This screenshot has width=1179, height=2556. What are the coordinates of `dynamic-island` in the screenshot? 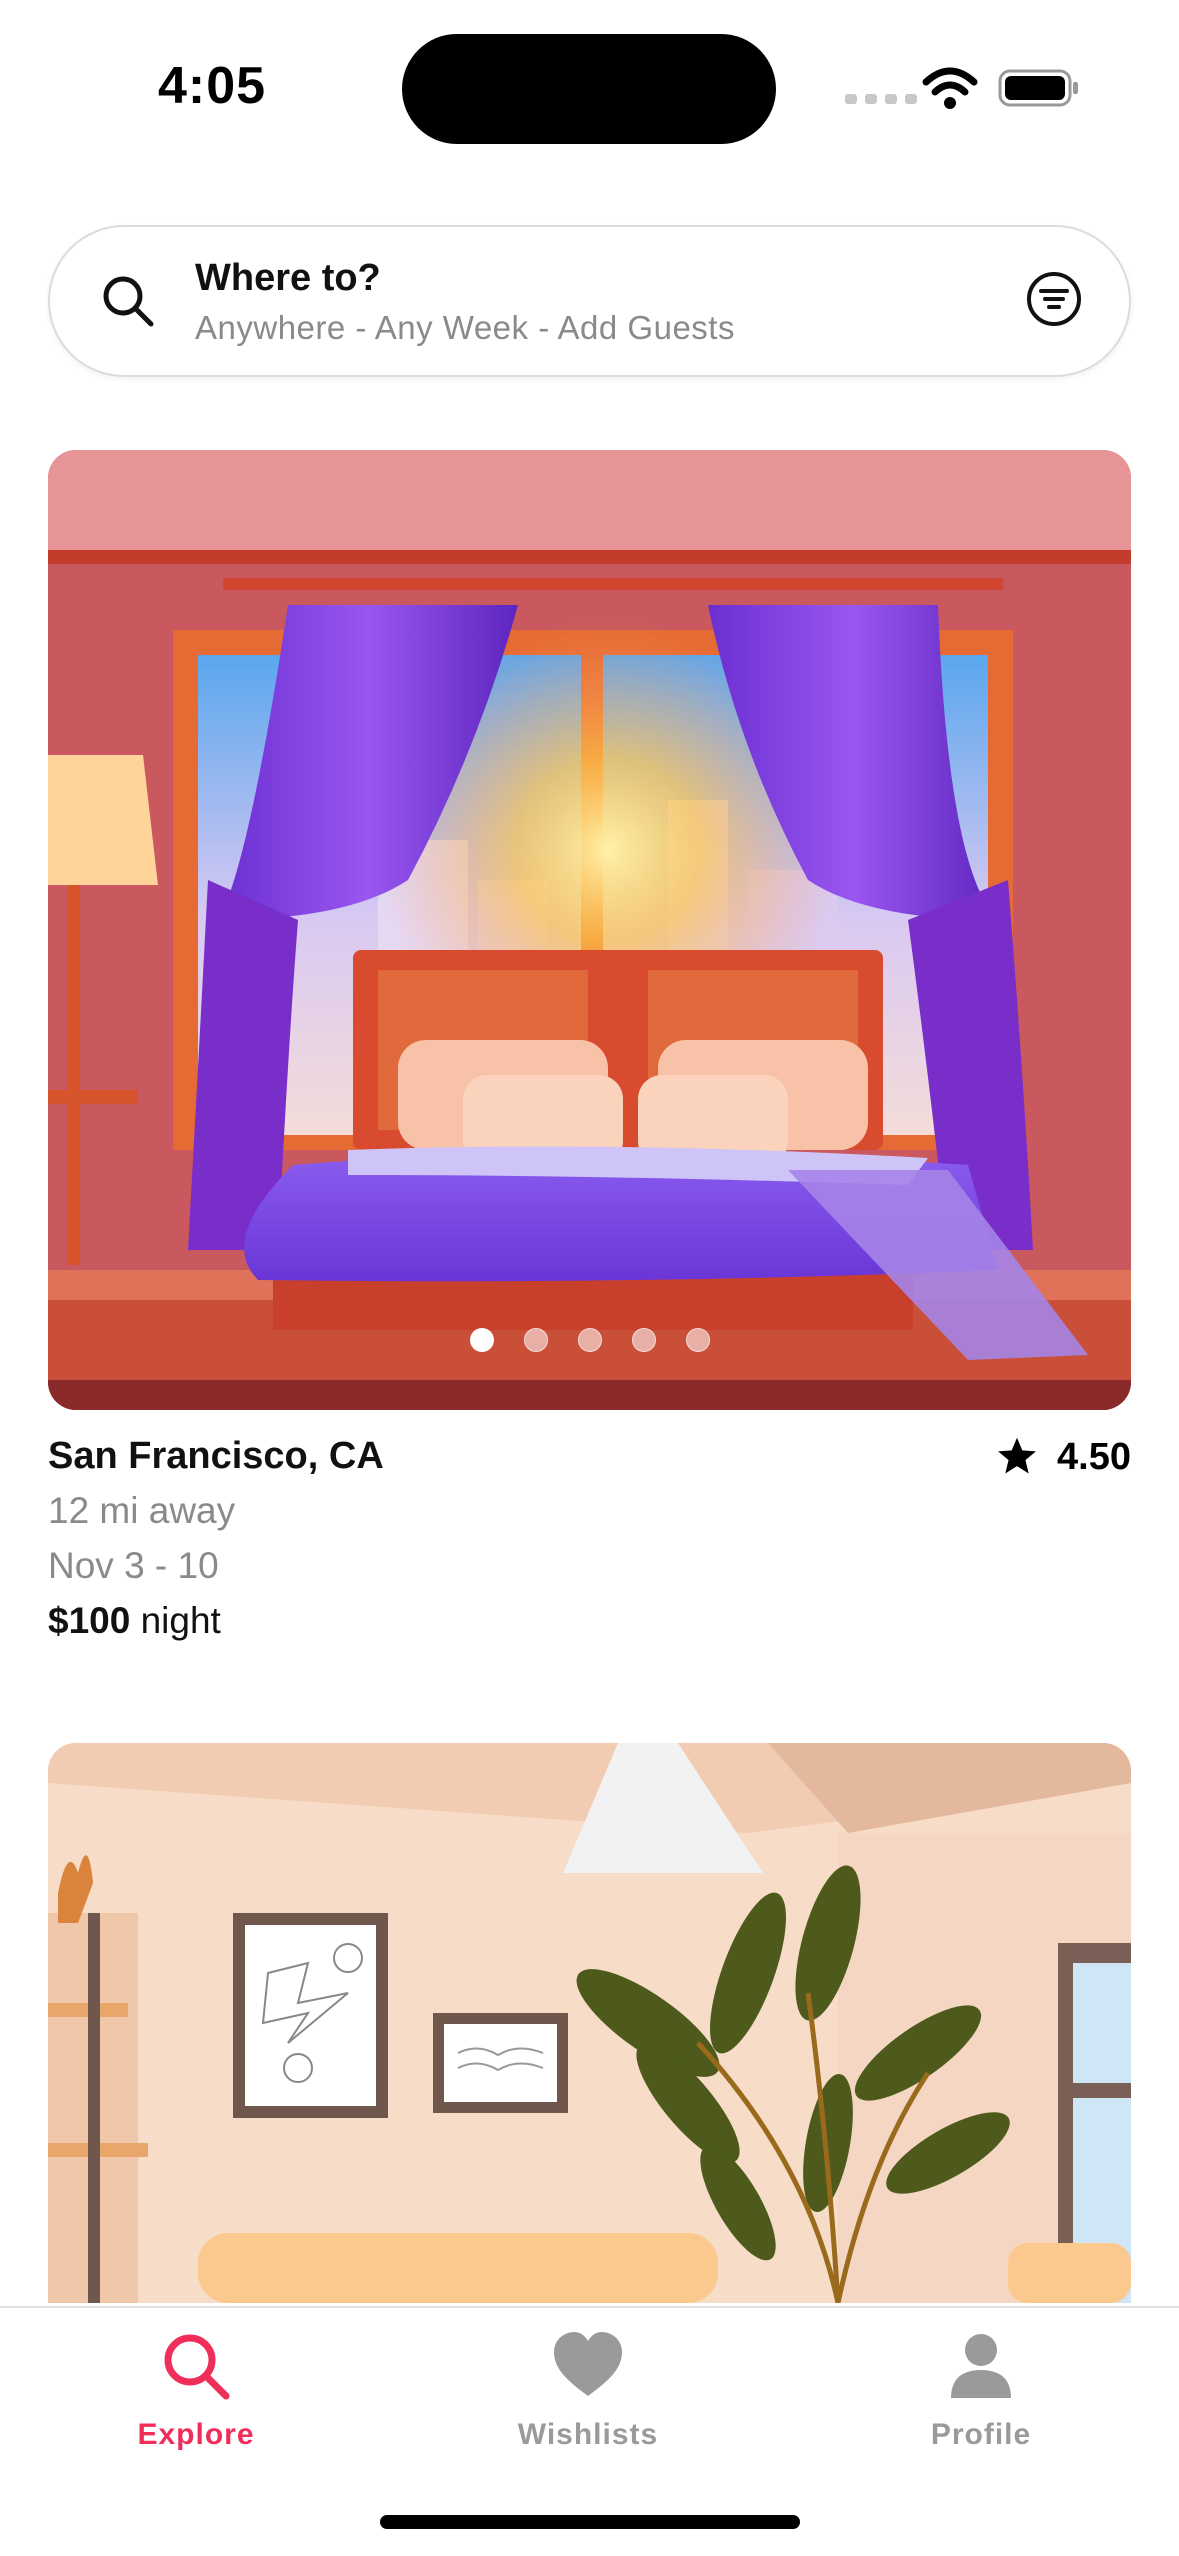 It's located at (589, 89).